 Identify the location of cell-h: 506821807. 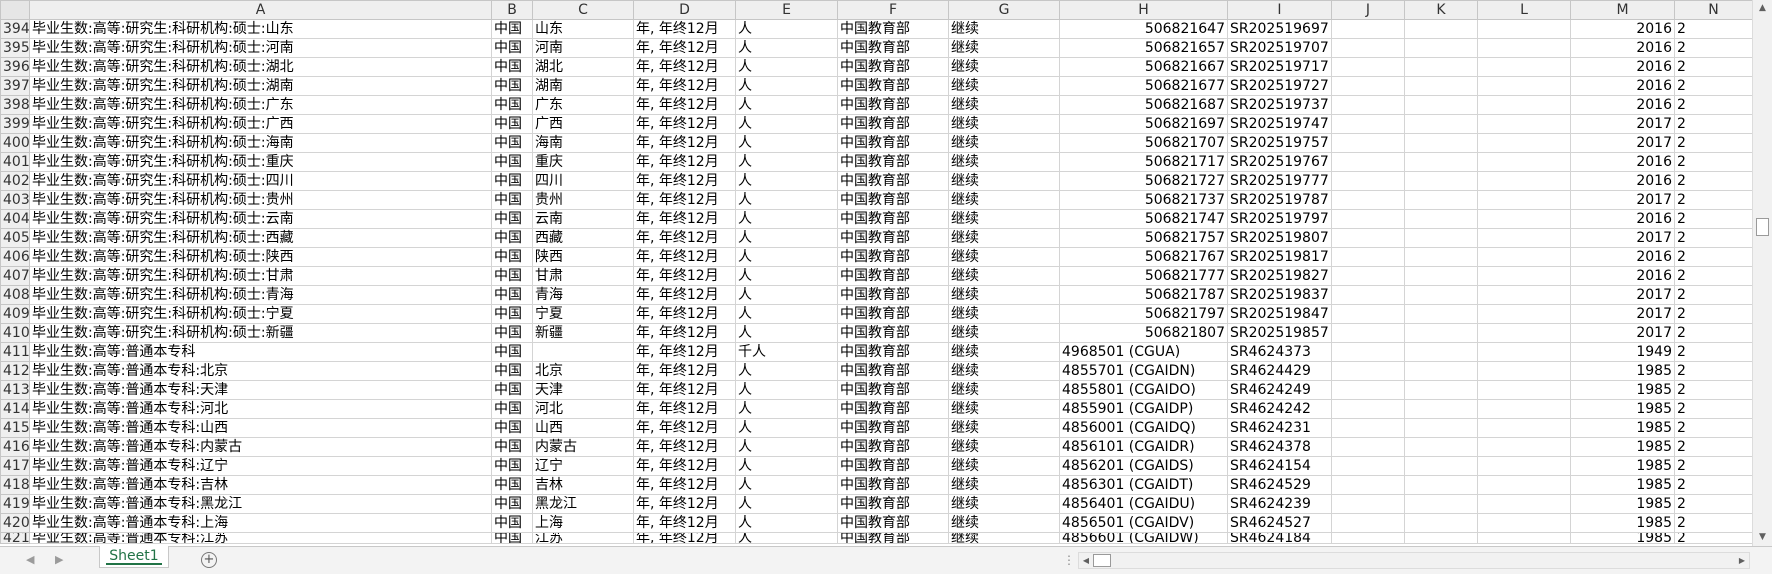
(1143, 333).